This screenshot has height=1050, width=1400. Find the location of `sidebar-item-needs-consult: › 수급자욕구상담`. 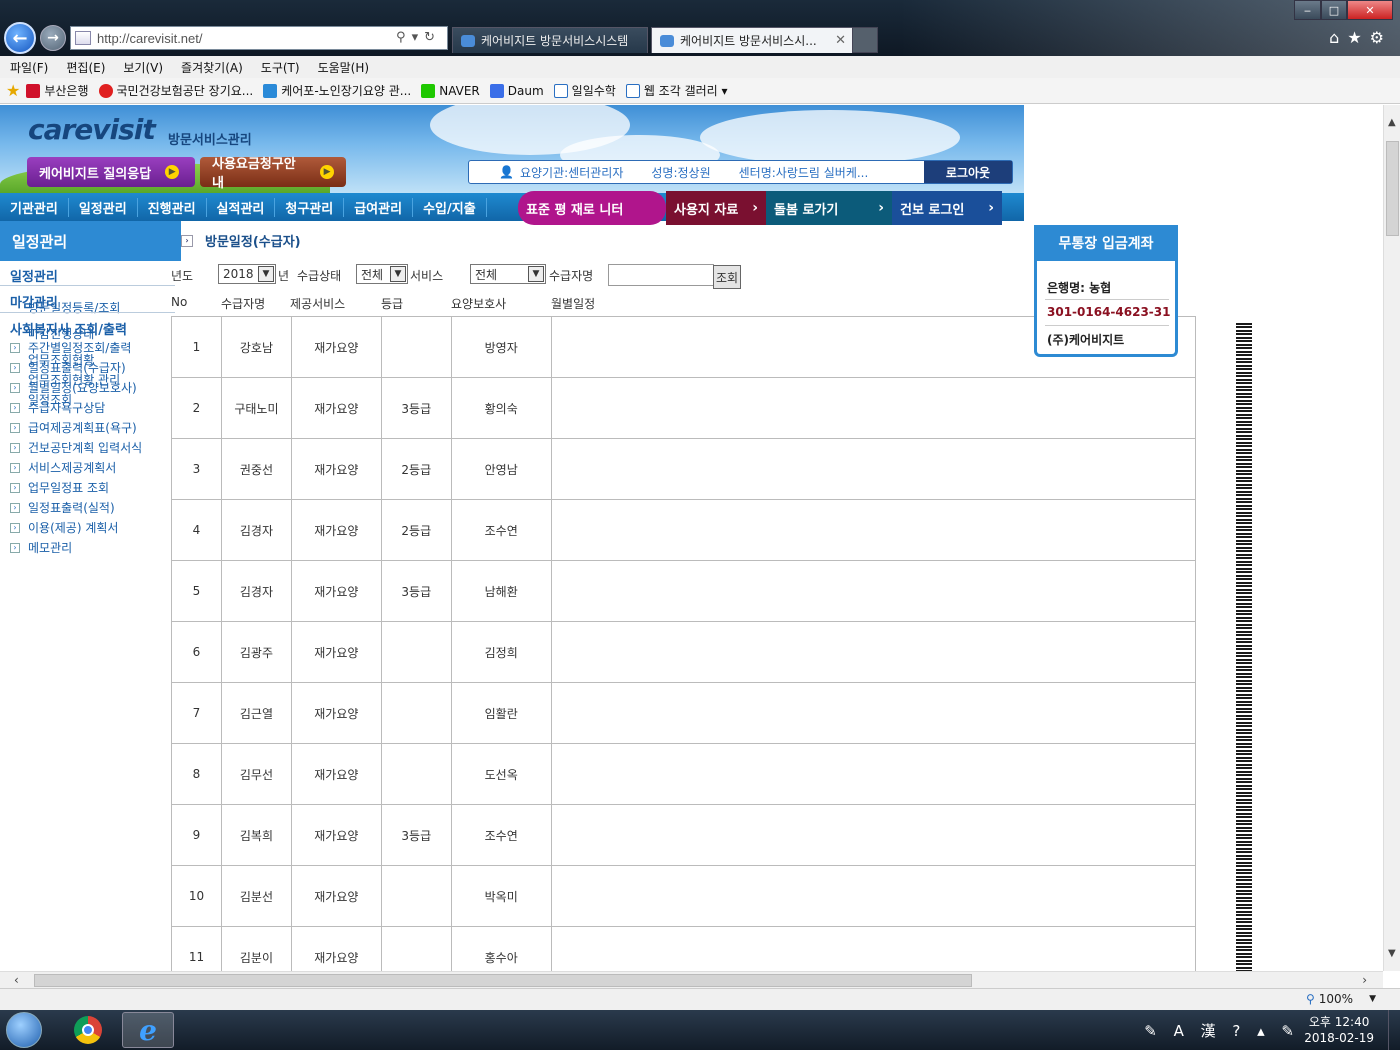

sidebar-item-needs-consult: › 수급자욕구상담 is located at coordinates (57, 407).